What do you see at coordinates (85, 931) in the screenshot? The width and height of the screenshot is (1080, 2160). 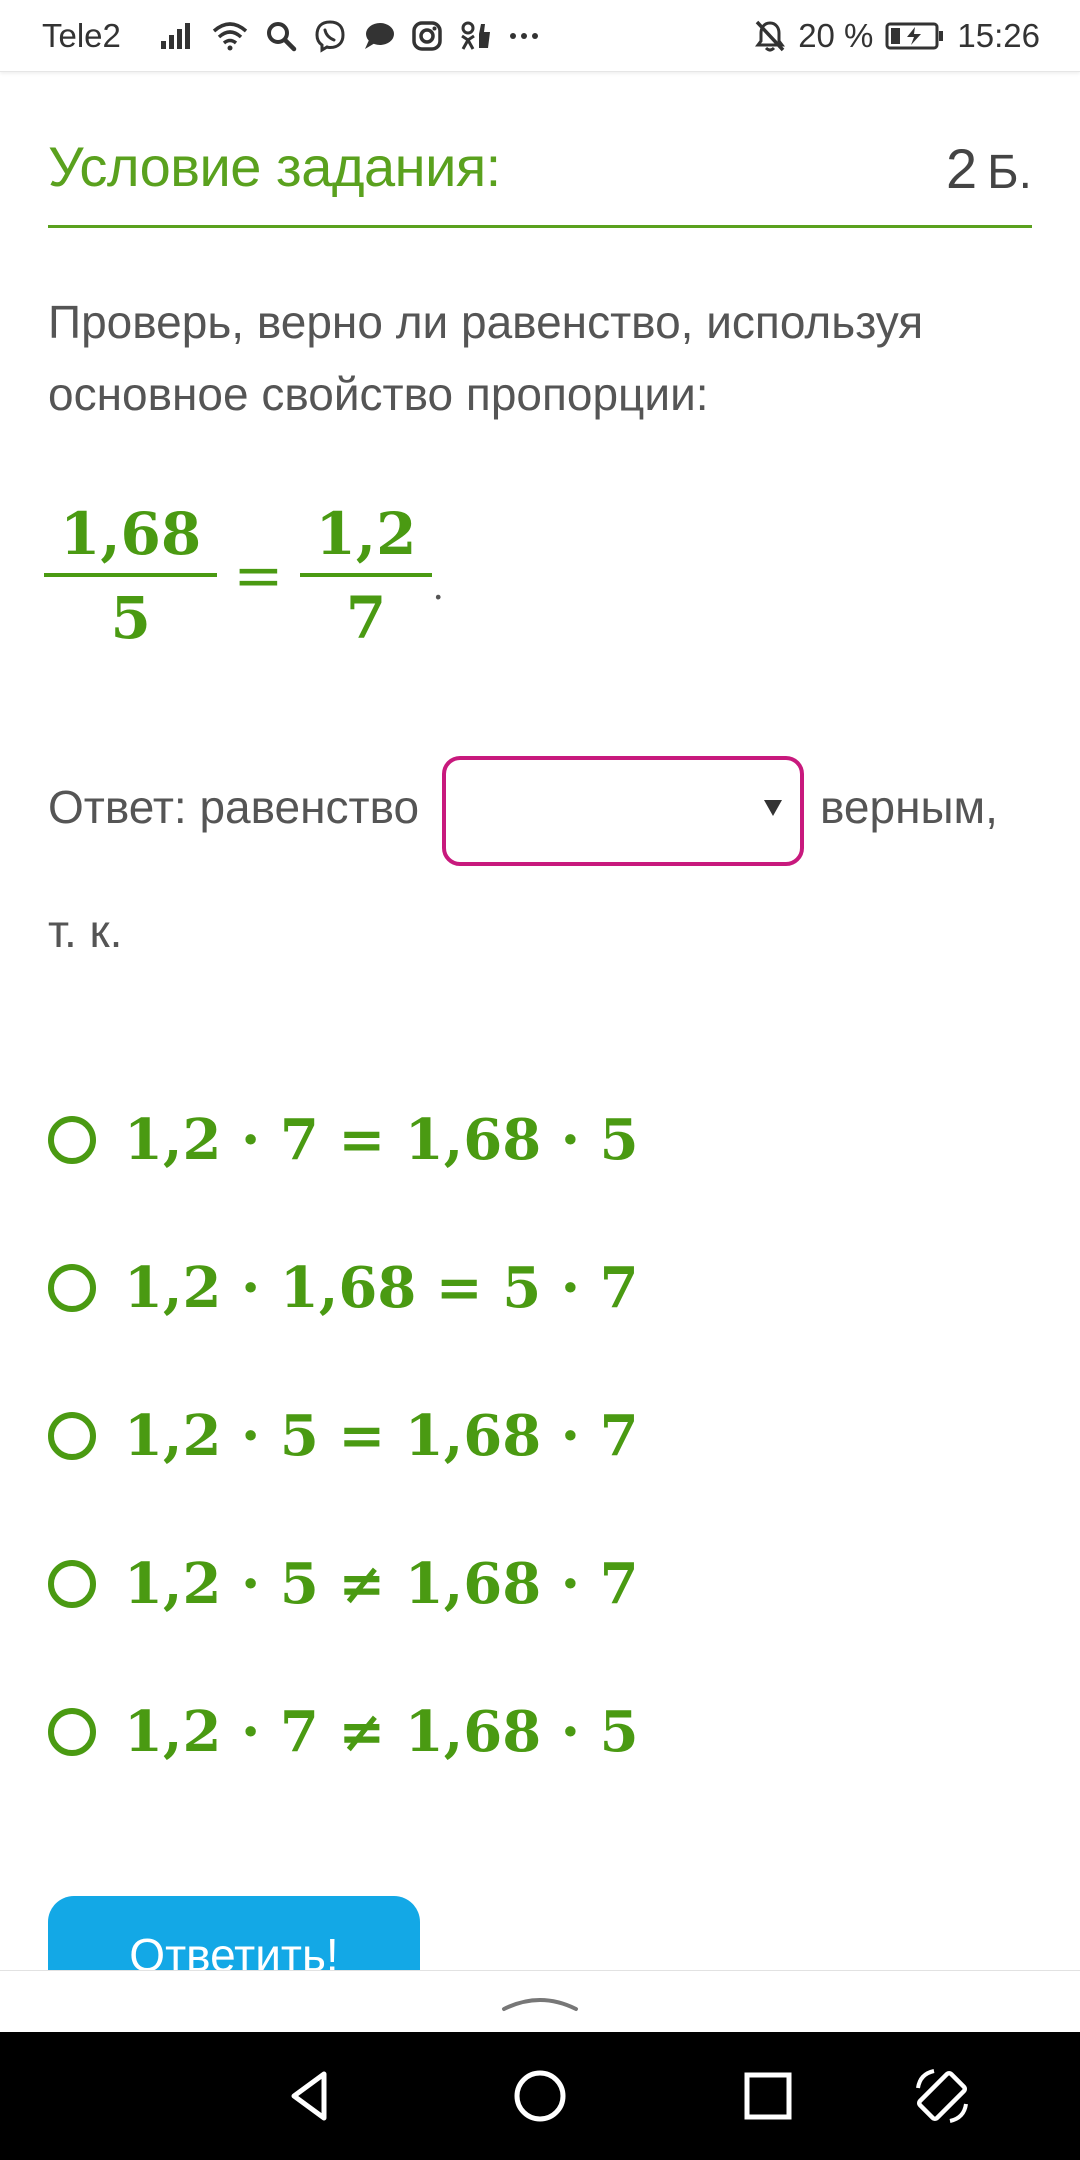 I see `answer-because: т. к.` at bounding box center [85, 931].